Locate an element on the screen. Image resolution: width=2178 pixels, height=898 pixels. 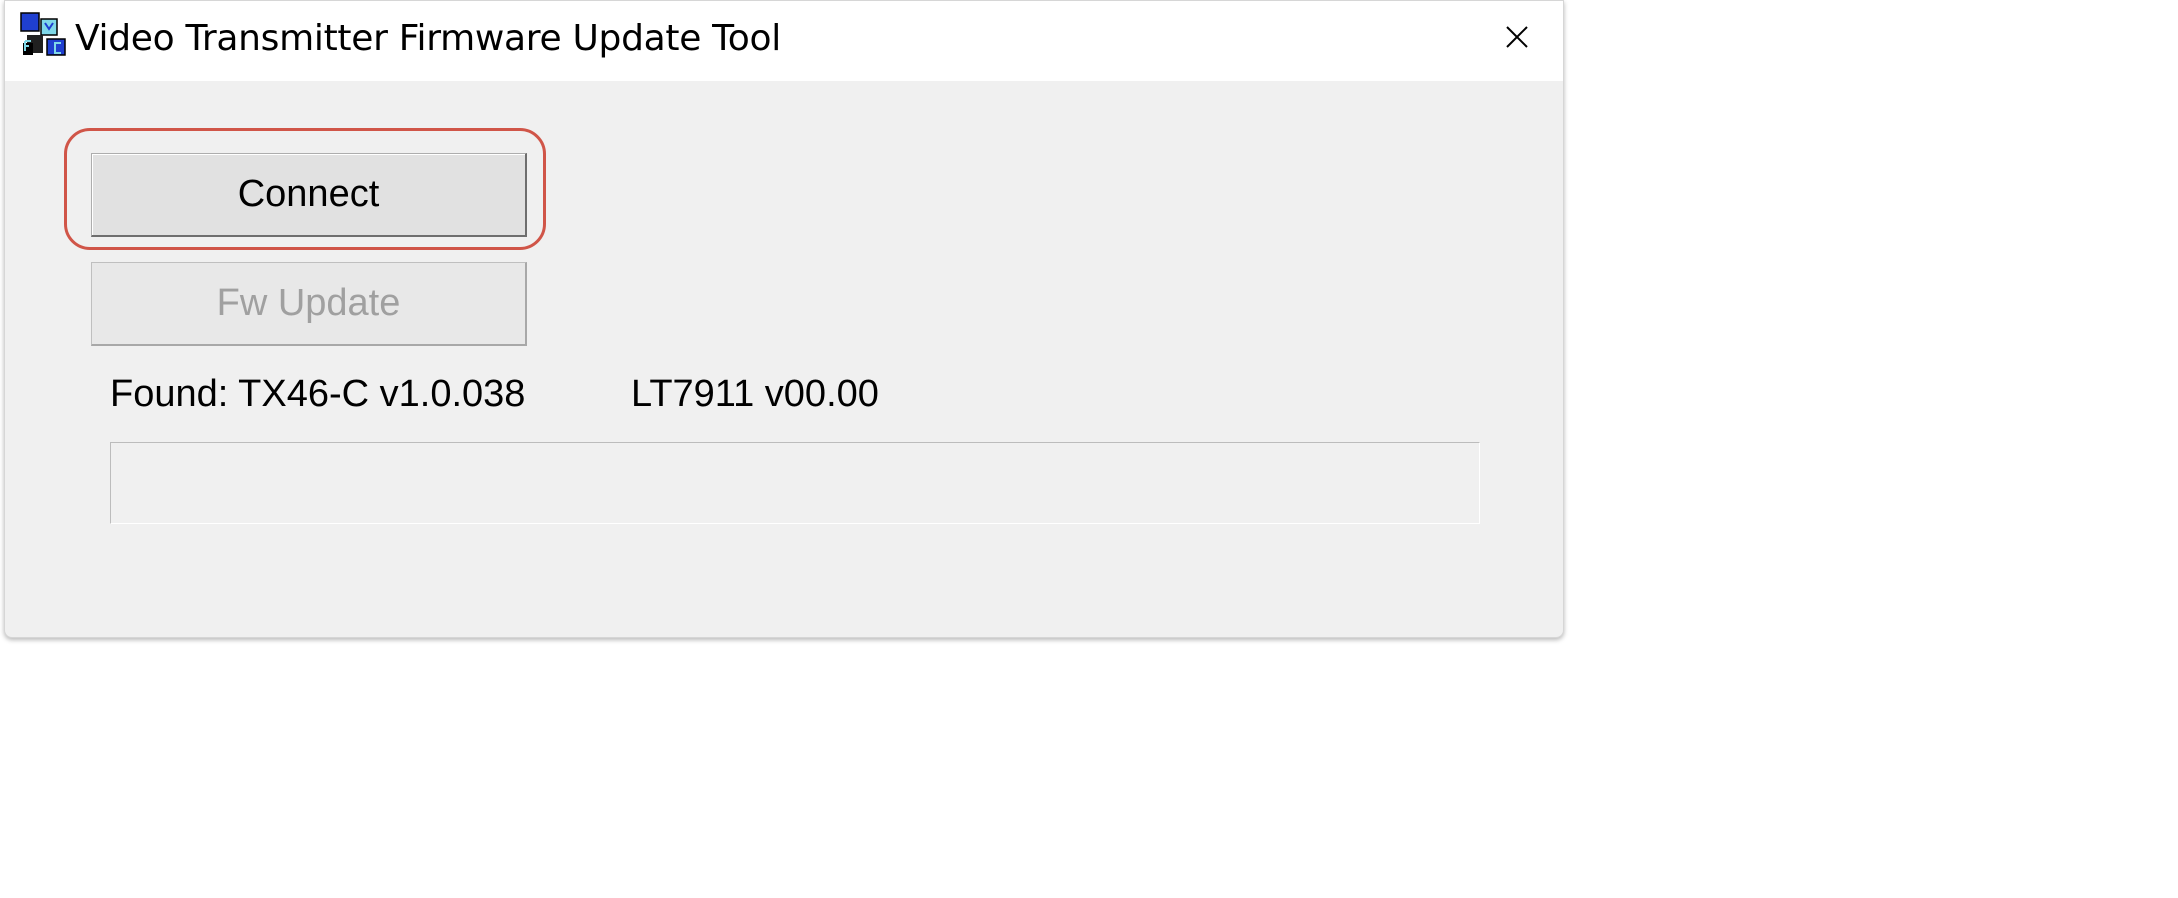
connect-button: Connect is located at coordinates (309, 195).